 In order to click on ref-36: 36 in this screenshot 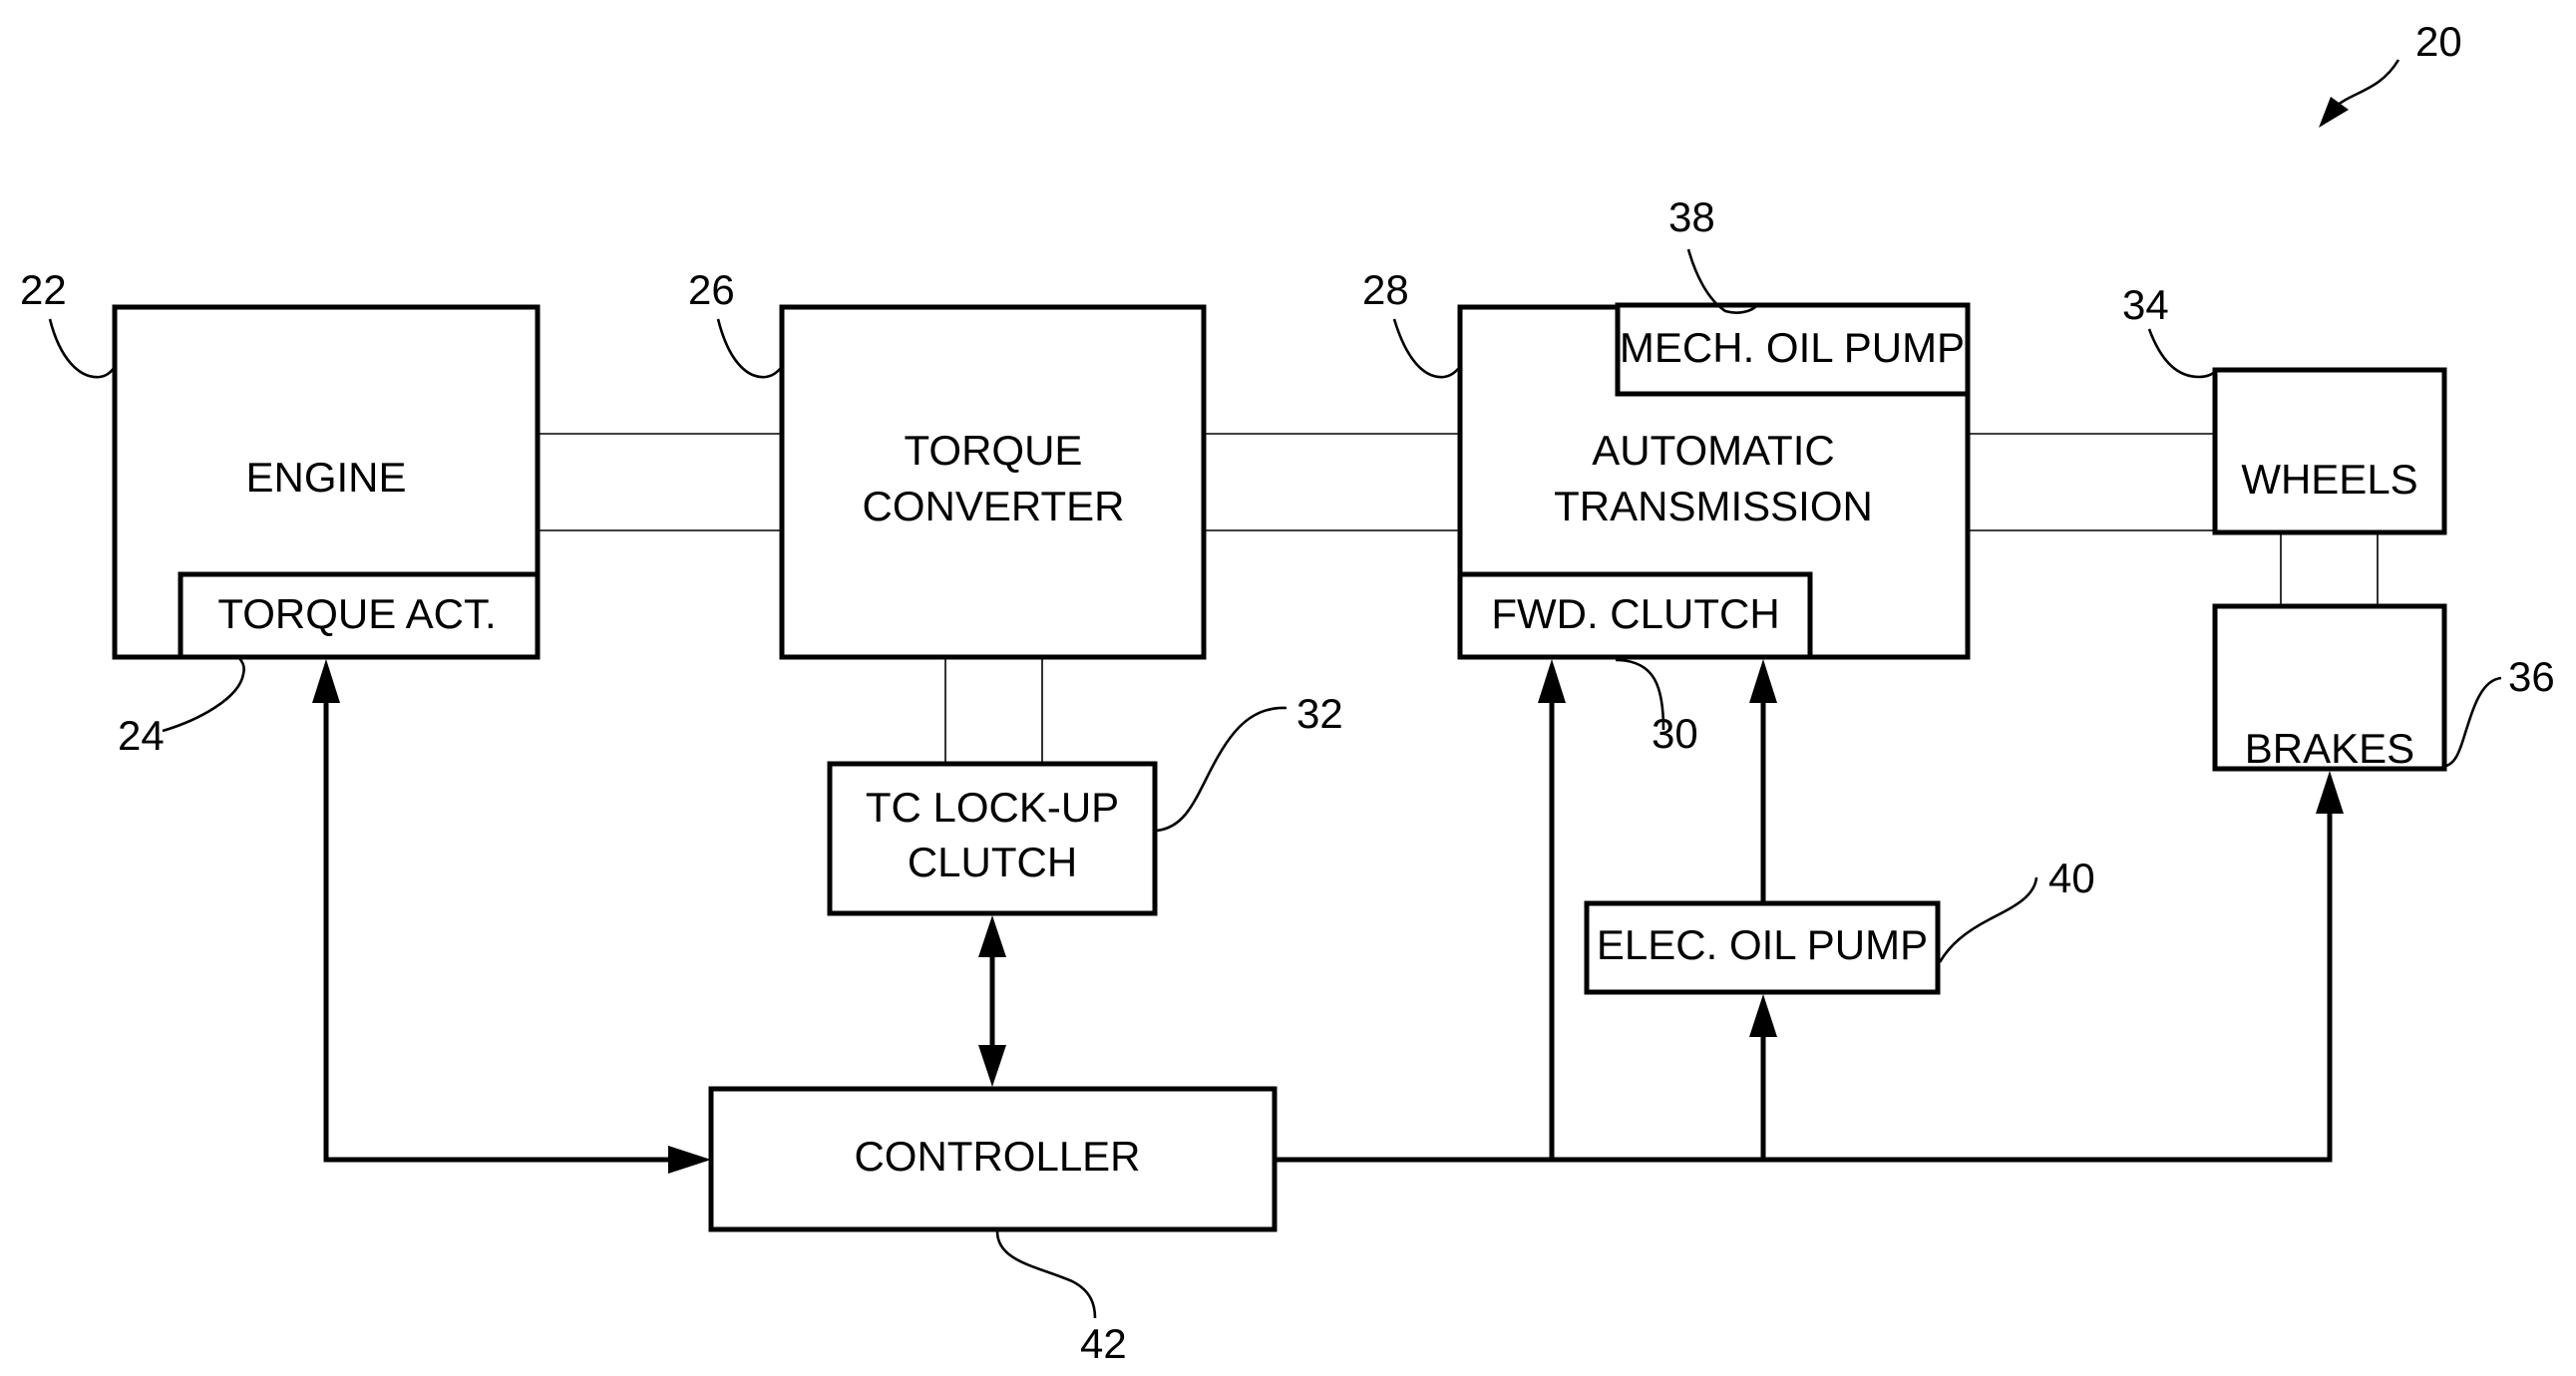, I will do `click(2531, 677)`.